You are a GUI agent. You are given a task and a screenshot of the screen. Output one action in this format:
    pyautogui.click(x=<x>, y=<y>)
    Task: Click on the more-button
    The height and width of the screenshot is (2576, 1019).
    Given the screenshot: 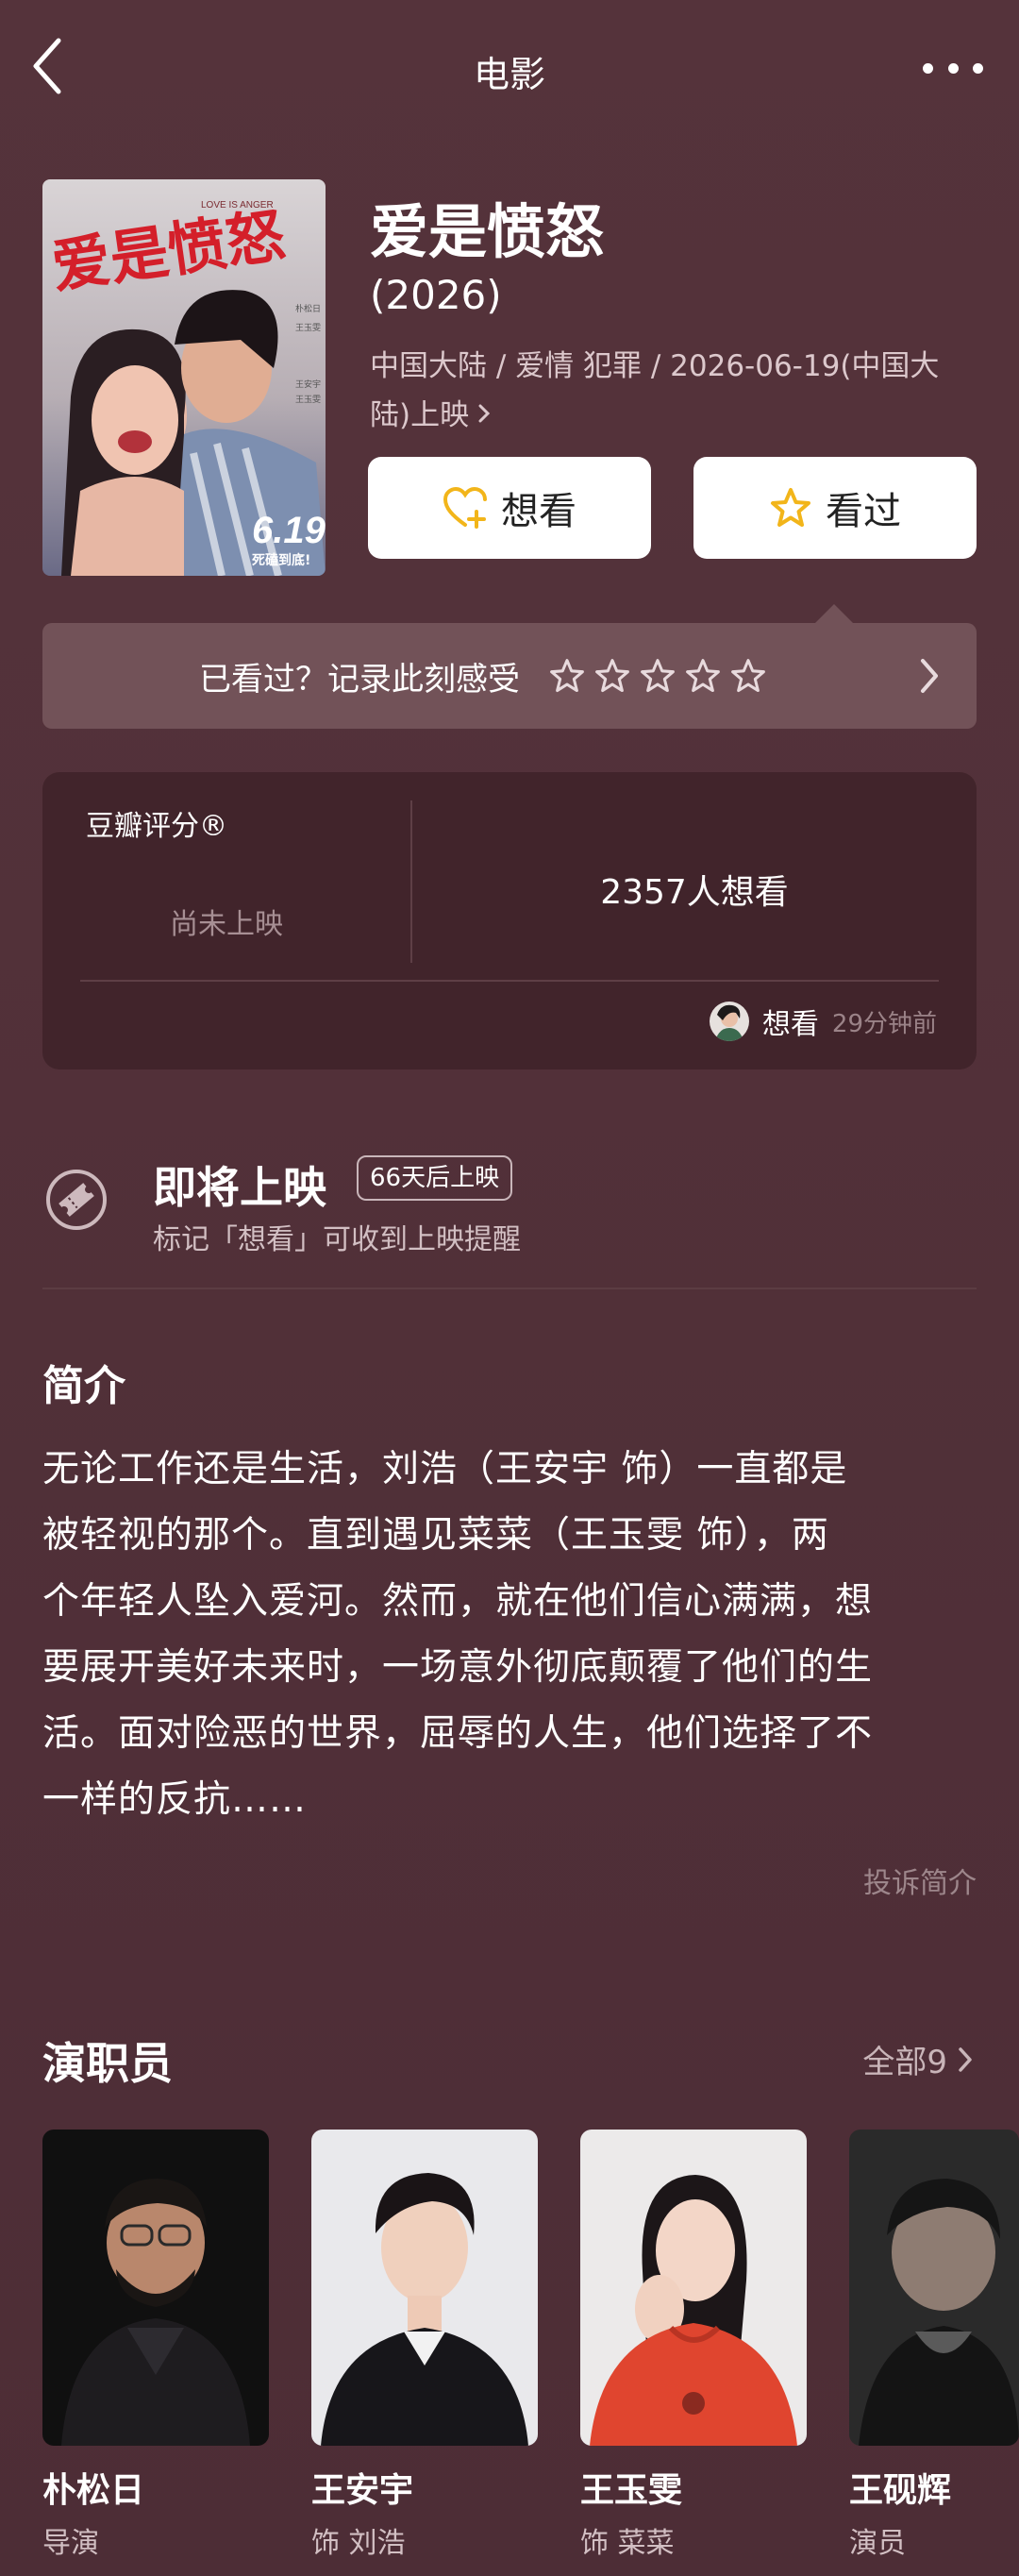 What is the action you would take?
    pyautogui.click(x=953, y=69)
    